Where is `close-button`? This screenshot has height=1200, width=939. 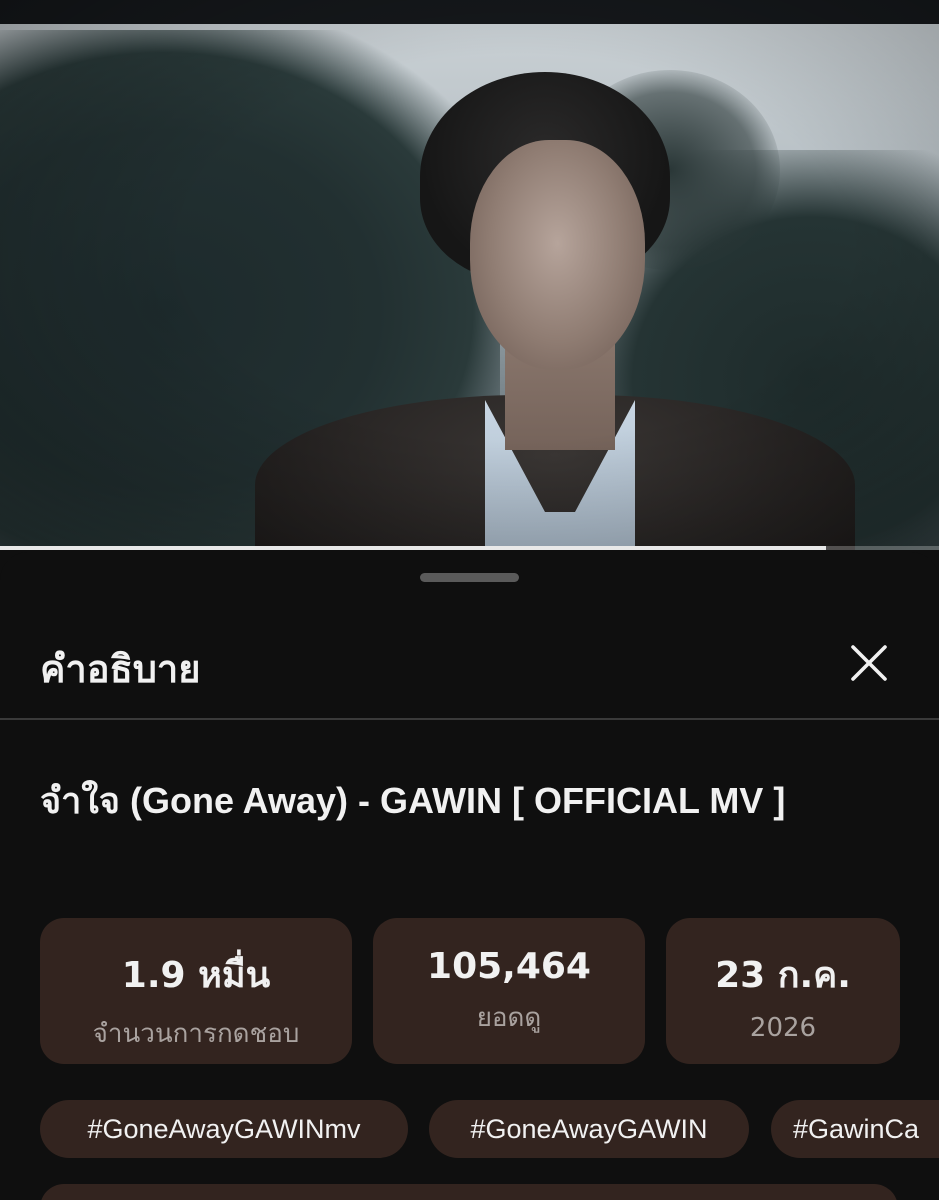 close-button is located at coordinates (869, 663).